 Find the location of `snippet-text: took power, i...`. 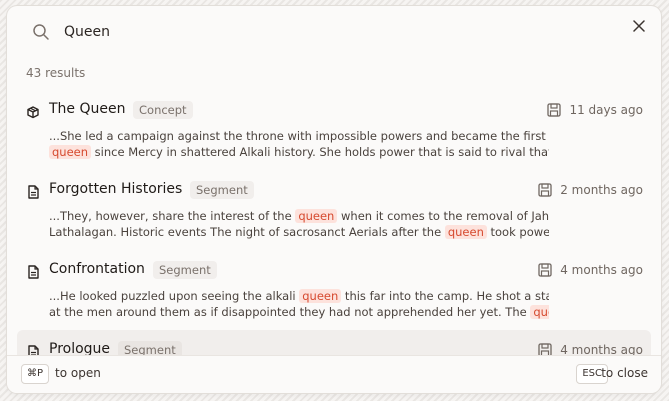

snippet-text: took power, i... is located at coordinates (520, 232).